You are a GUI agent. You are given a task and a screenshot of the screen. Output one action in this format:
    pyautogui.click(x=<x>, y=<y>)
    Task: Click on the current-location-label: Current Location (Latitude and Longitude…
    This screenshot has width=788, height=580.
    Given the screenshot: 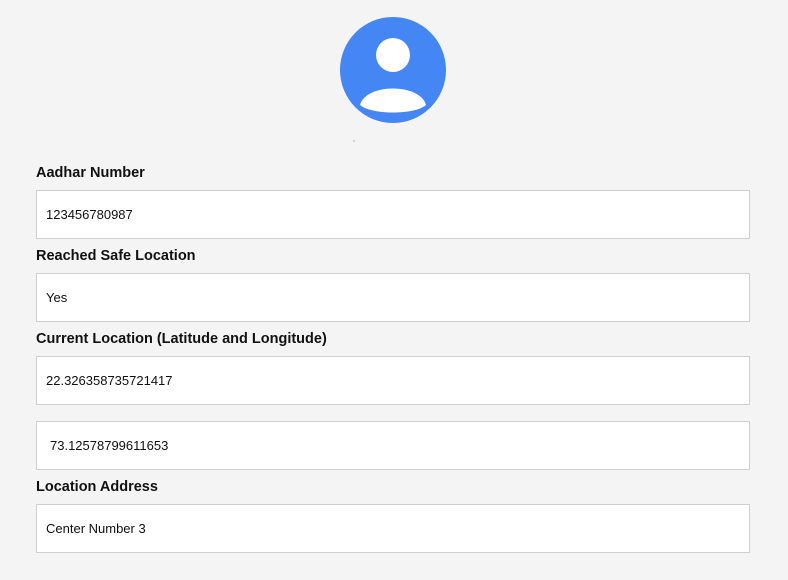 What is the action you would take?
    pyautogui.click(x=181, y=339)
    